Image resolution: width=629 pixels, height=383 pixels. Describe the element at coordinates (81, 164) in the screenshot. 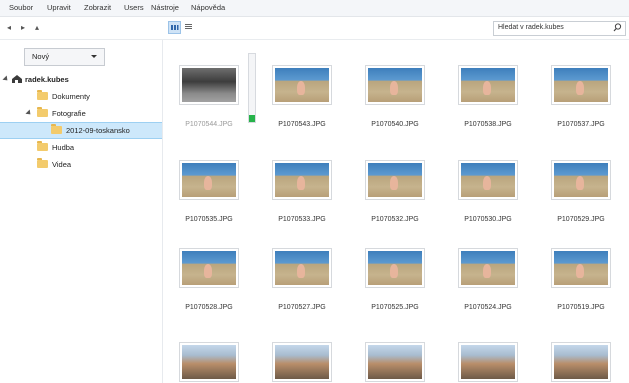

I see `tree-item-videa: Videa` at that location.